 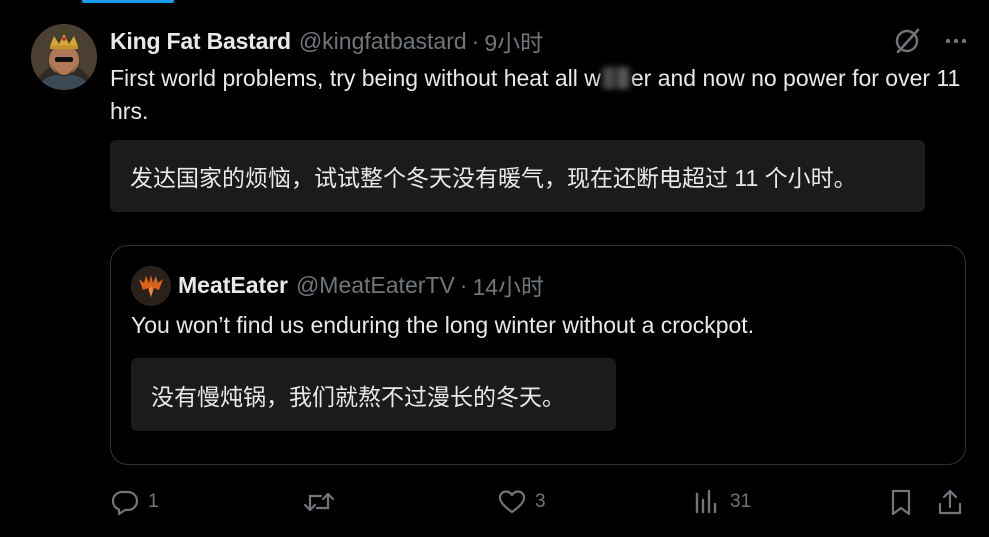 I want to click on active-tab-indicator, so click(x=128, y=1).